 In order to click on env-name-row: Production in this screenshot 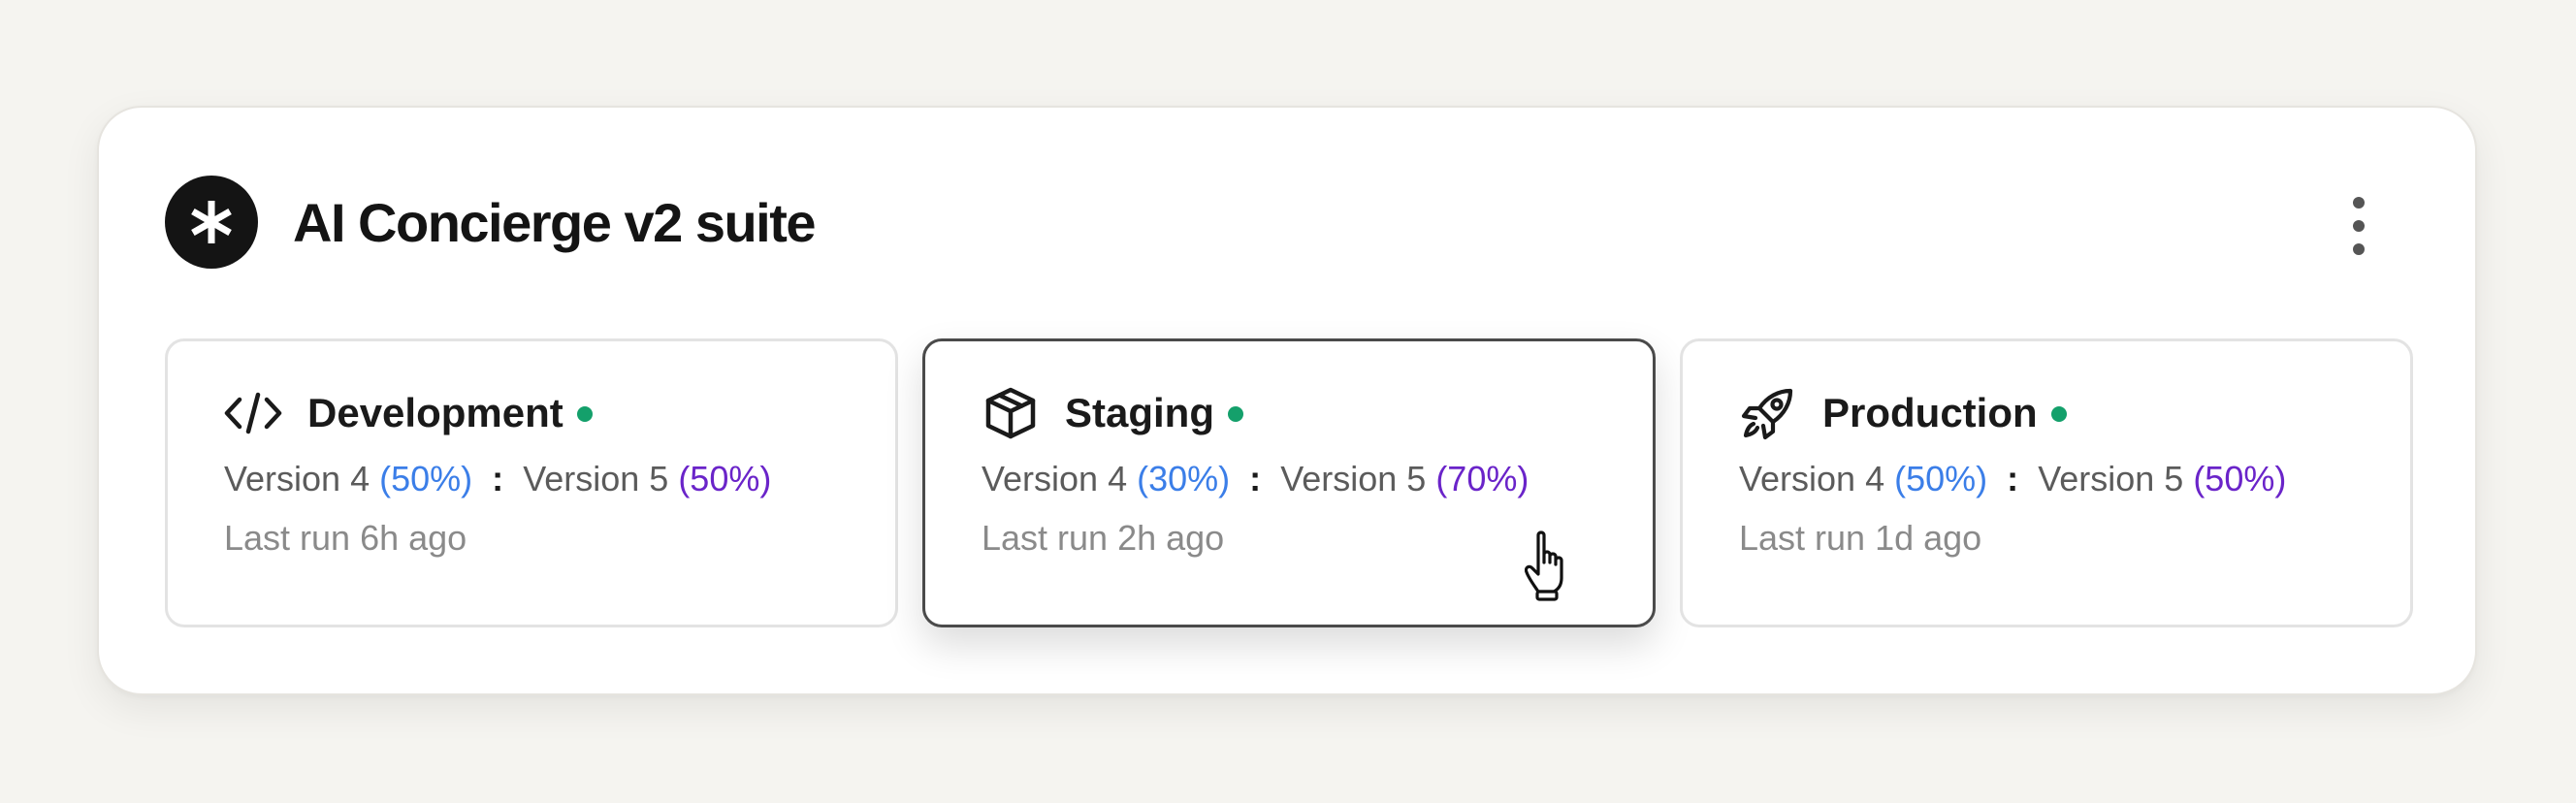, I will do `click(1903, 413)`.